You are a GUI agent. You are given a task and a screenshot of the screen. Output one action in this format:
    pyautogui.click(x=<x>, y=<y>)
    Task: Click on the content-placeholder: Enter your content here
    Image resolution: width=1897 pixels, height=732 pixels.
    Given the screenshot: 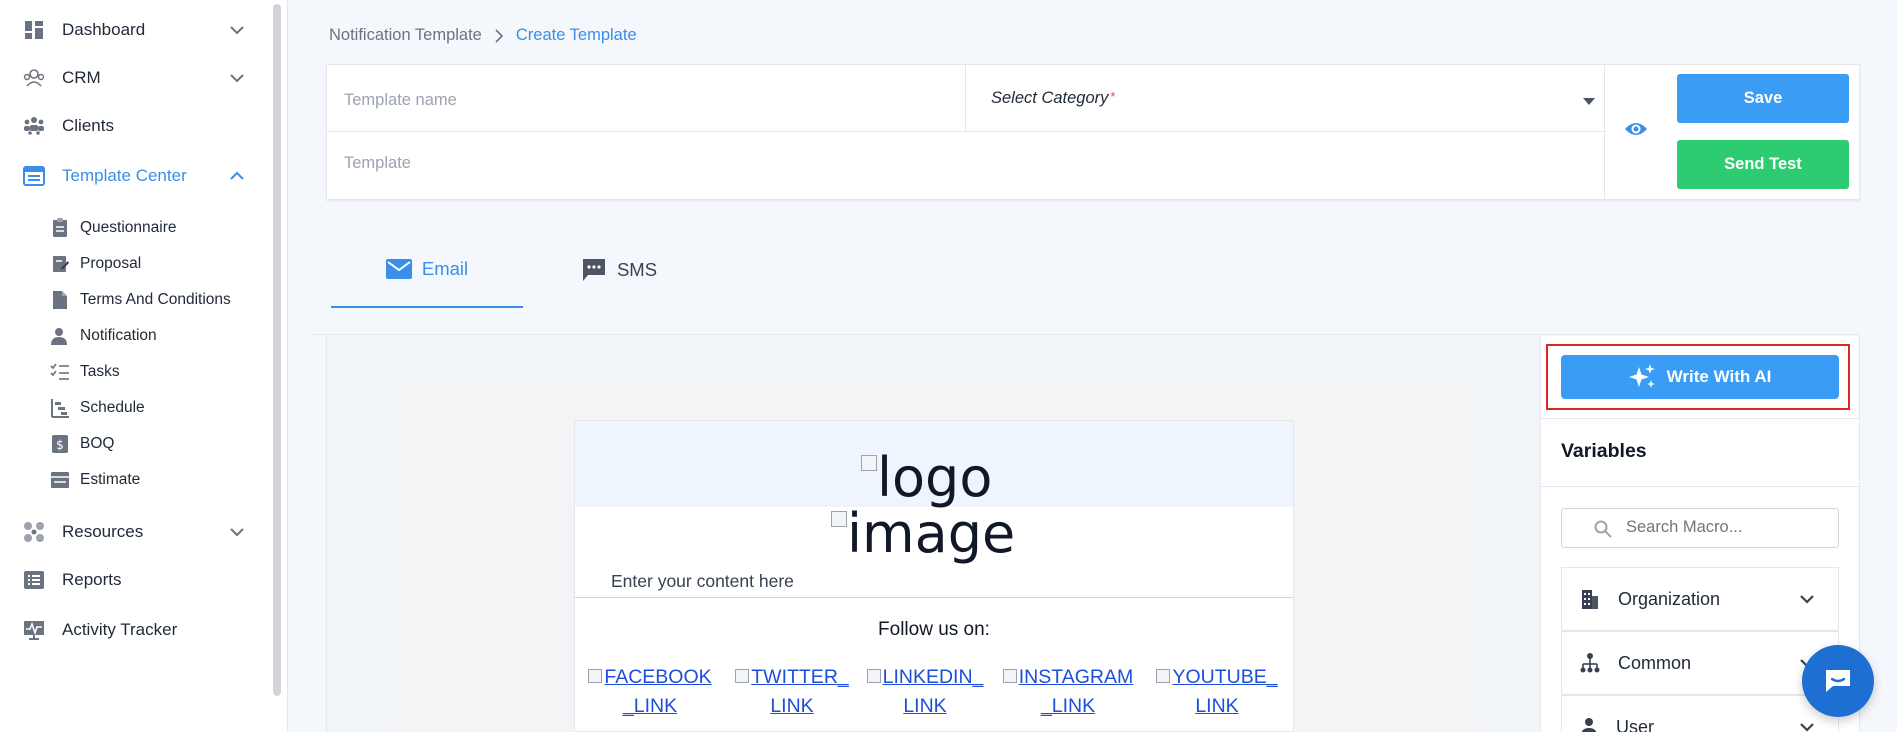 What is the action you would take?
    pyautogui.click(x=702, y=581)
    